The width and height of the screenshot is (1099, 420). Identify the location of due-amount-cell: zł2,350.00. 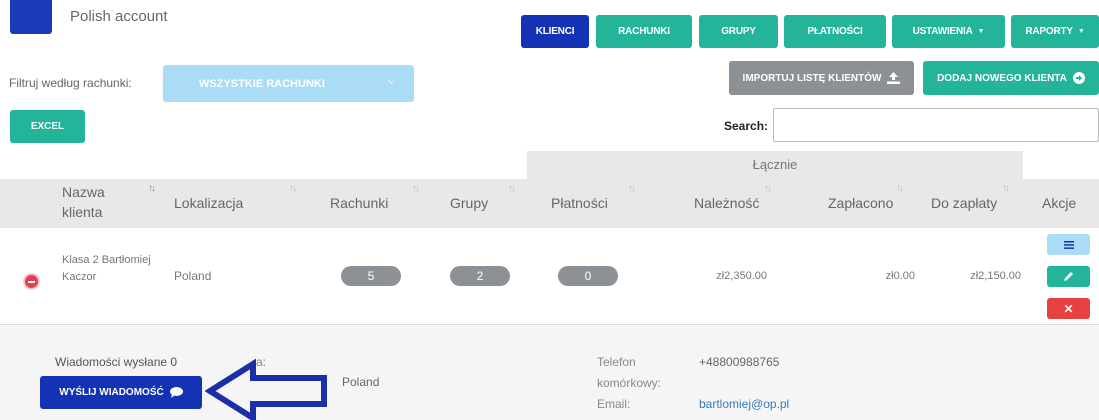
(741, 276).